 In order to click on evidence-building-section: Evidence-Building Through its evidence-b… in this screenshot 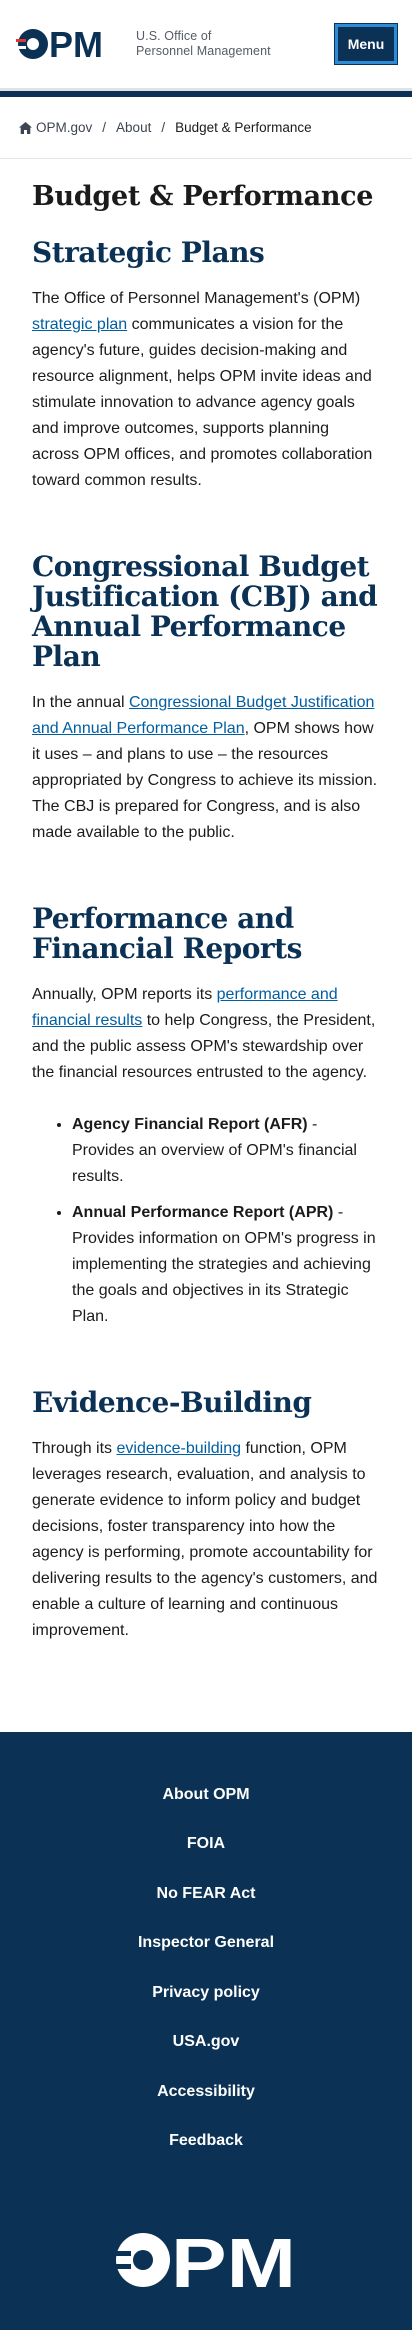, I will do `click(206, 1516)`.